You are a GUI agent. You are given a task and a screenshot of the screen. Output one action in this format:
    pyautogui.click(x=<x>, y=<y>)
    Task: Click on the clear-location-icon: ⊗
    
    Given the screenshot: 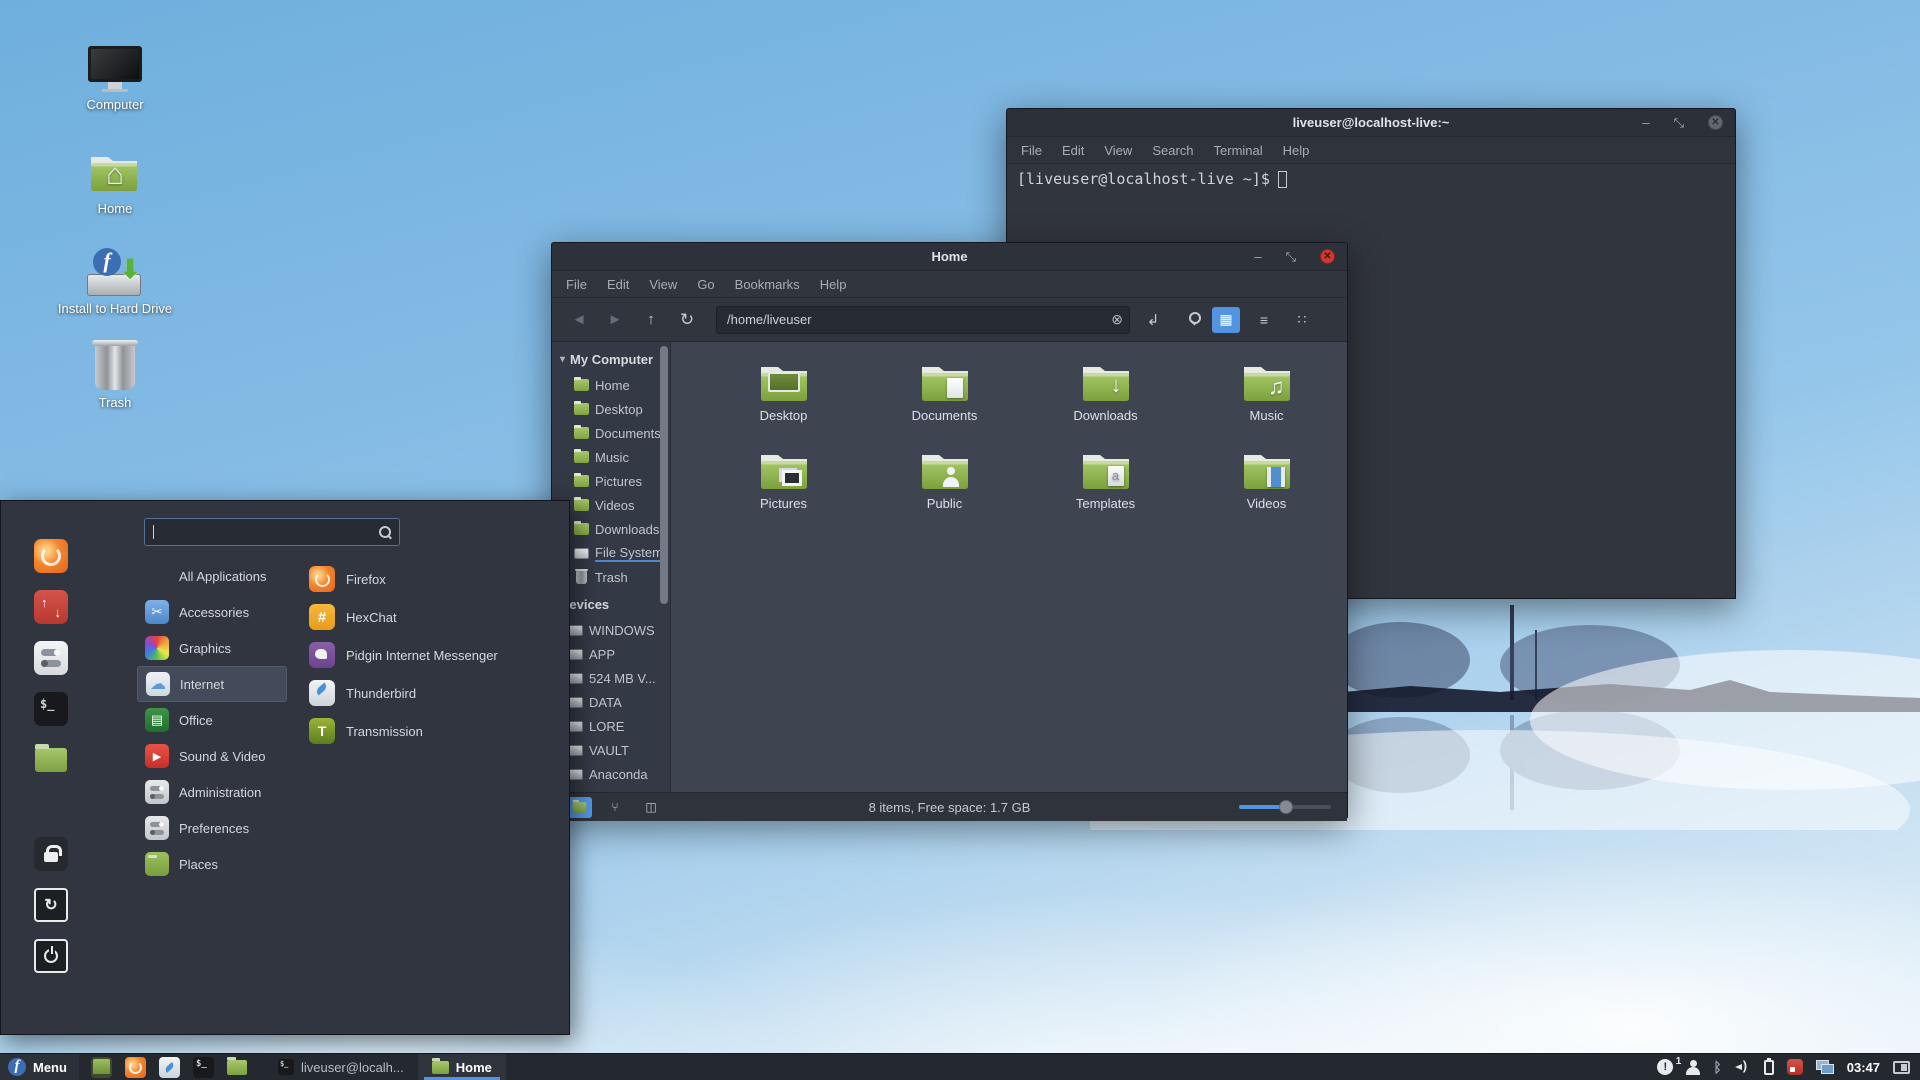 What is the action you would take?
    pyautogui.click(x=1117, y=319)
    